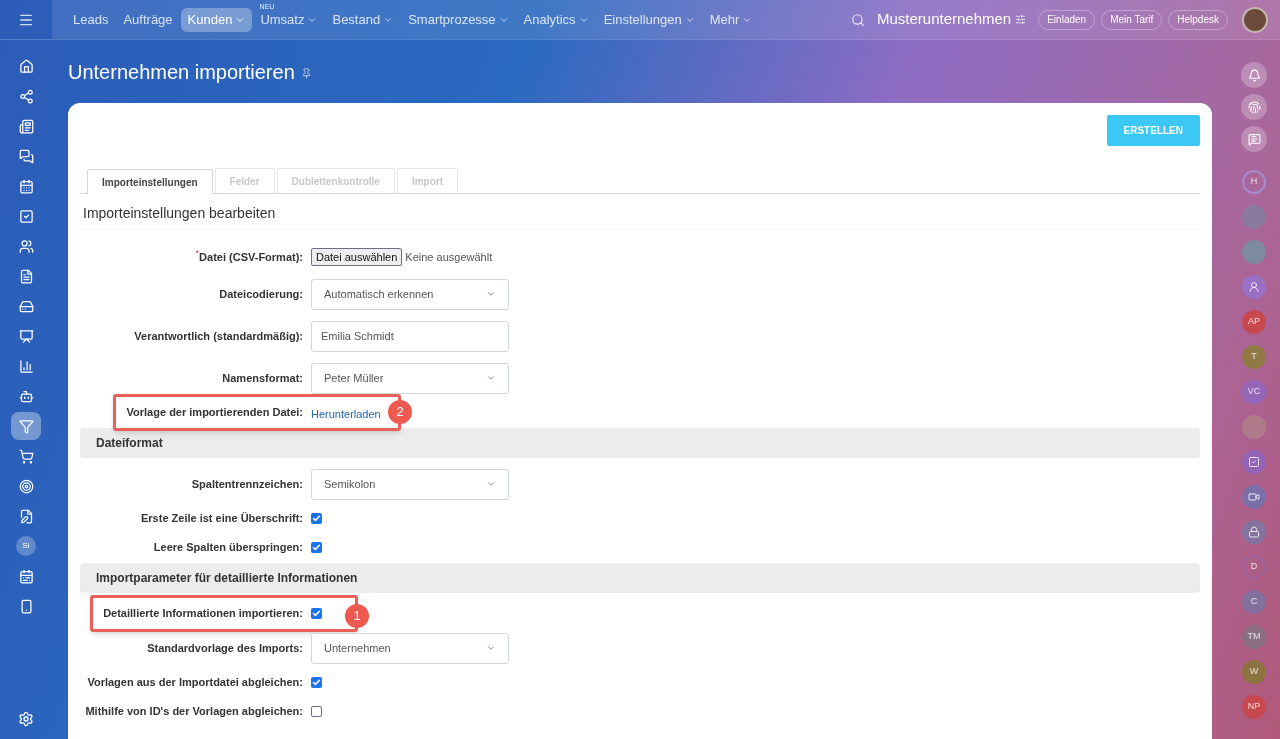  I want to click on contact-avatar: VC, so click(1254, 392).